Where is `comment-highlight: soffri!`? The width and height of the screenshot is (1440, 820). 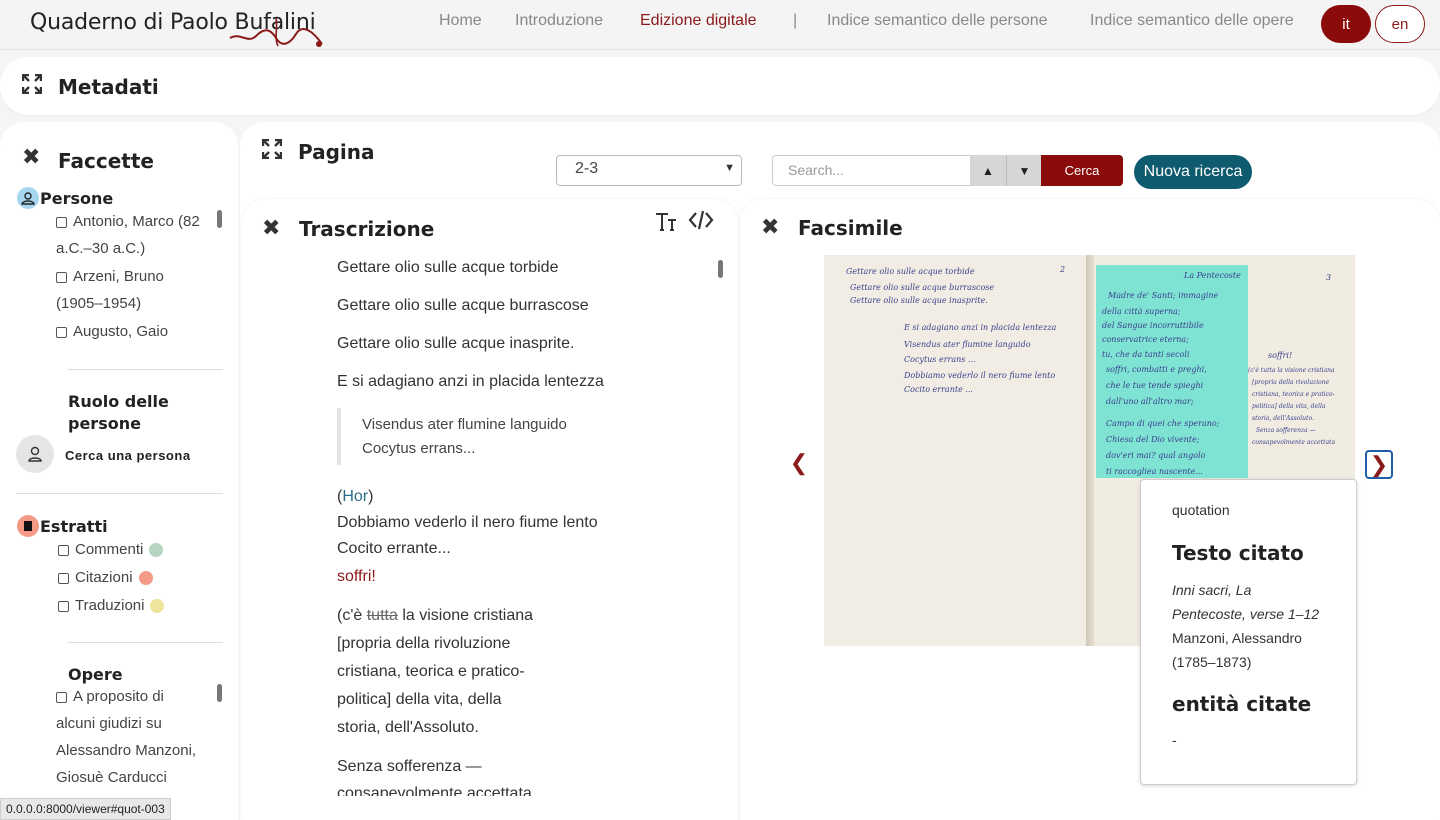 comment-highlight: soffri! is located at coordinates (356, 577).